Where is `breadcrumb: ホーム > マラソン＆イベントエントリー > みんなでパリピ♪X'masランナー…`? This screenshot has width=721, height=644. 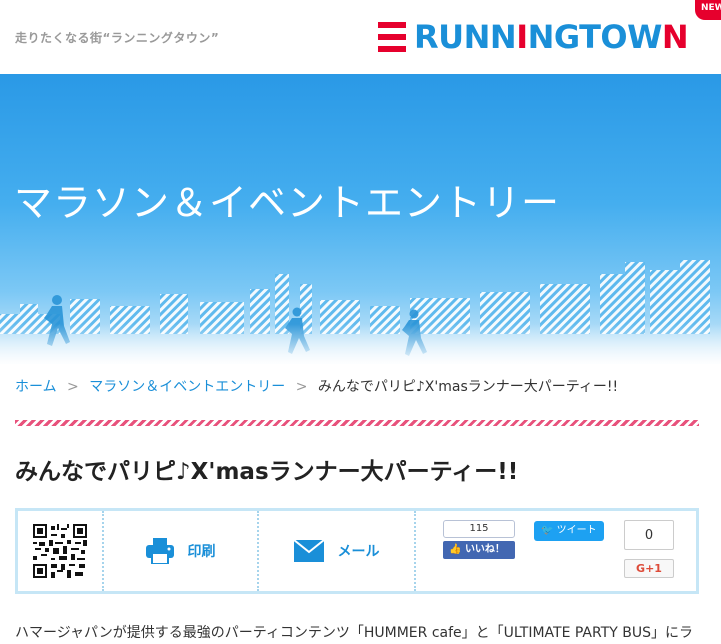
breadcrumb: ホーム > マラソン＆イベントエントリー > みんなでパリピ♪X'masランナー… is located at coordinates (316, 386).